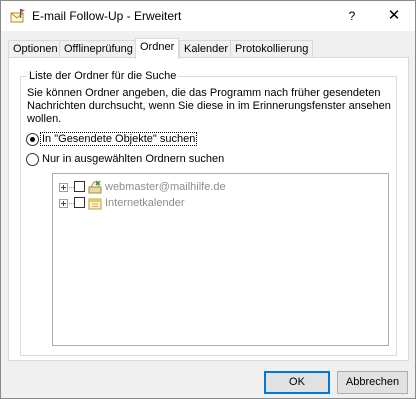  Describe the element at coordinates (372, 382) in the screenshot. I see `cancel-button: Abbrechen` at that location.